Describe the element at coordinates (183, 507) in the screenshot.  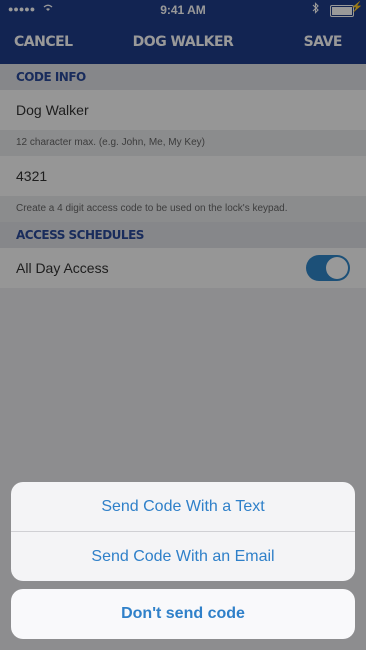
I see `send-code-text-button: Send Code With a Text` at that location.